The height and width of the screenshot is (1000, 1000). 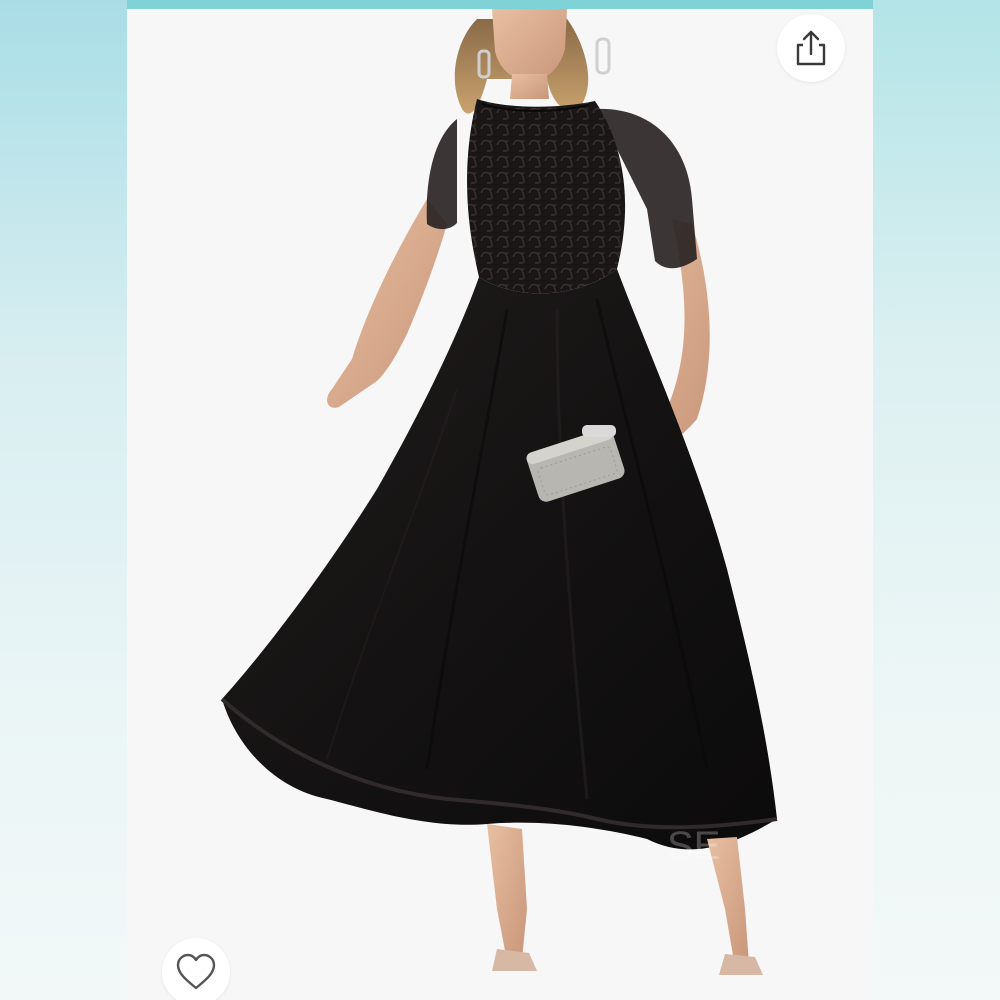 I want to click on left-background-blur, so click(x=63, y=500).